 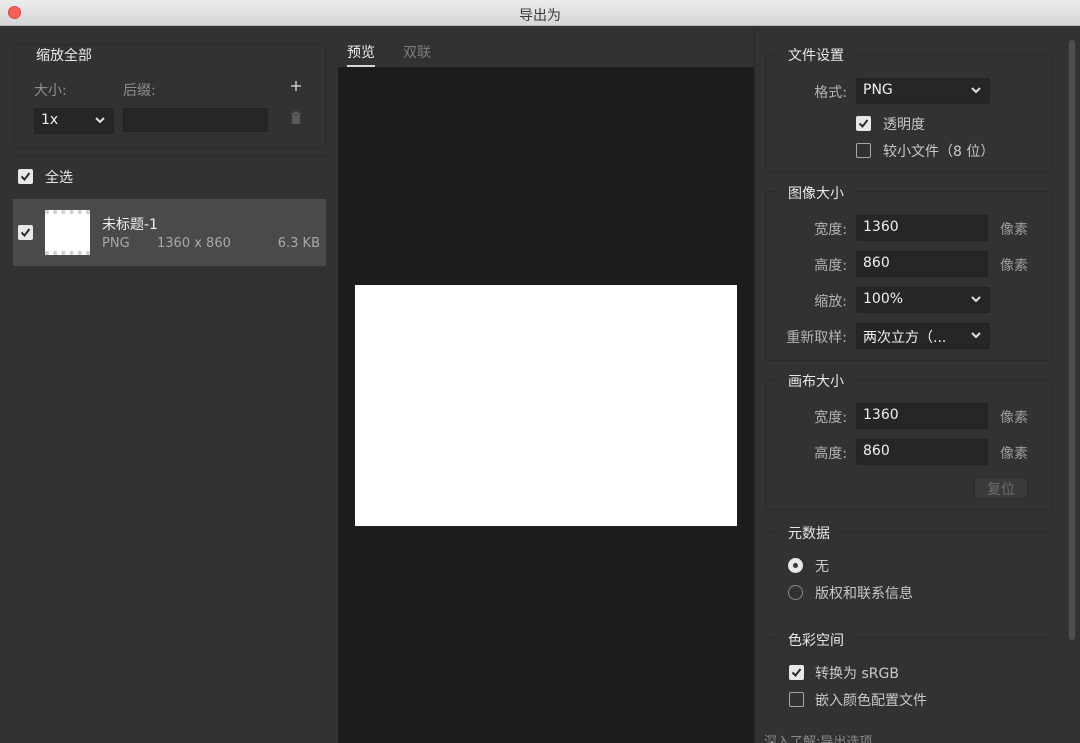 I want to click on window-title: 导出为, so click(x=540, y=16).